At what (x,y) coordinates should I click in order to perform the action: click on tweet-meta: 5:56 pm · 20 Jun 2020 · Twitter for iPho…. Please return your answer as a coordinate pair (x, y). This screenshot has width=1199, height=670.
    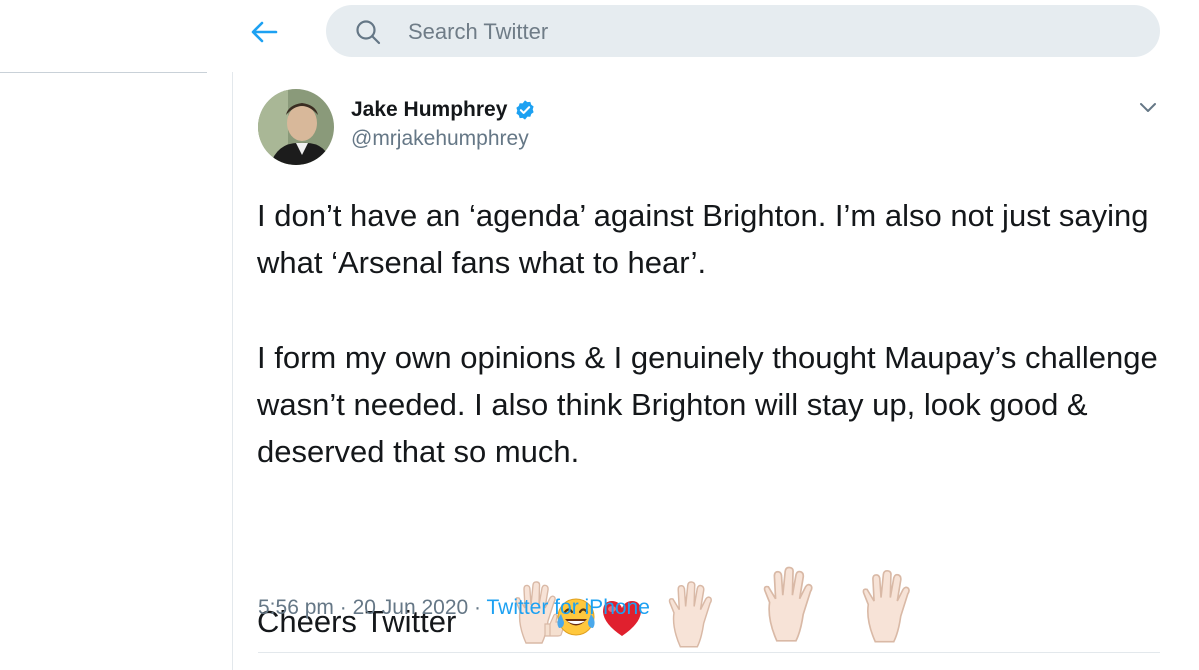
    Looking at the image, I should click on (454, 608).